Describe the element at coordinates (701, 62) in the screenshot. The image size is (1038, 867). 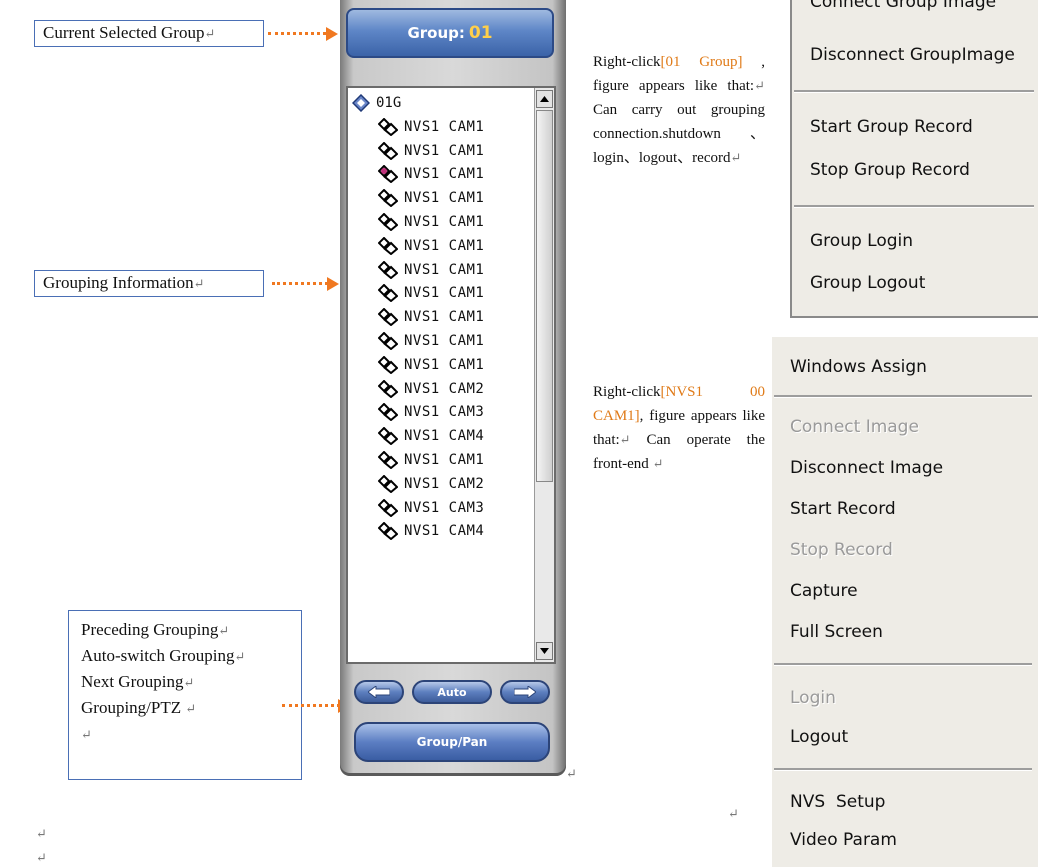
I see `highlight-group: [01 Group]` at that location.